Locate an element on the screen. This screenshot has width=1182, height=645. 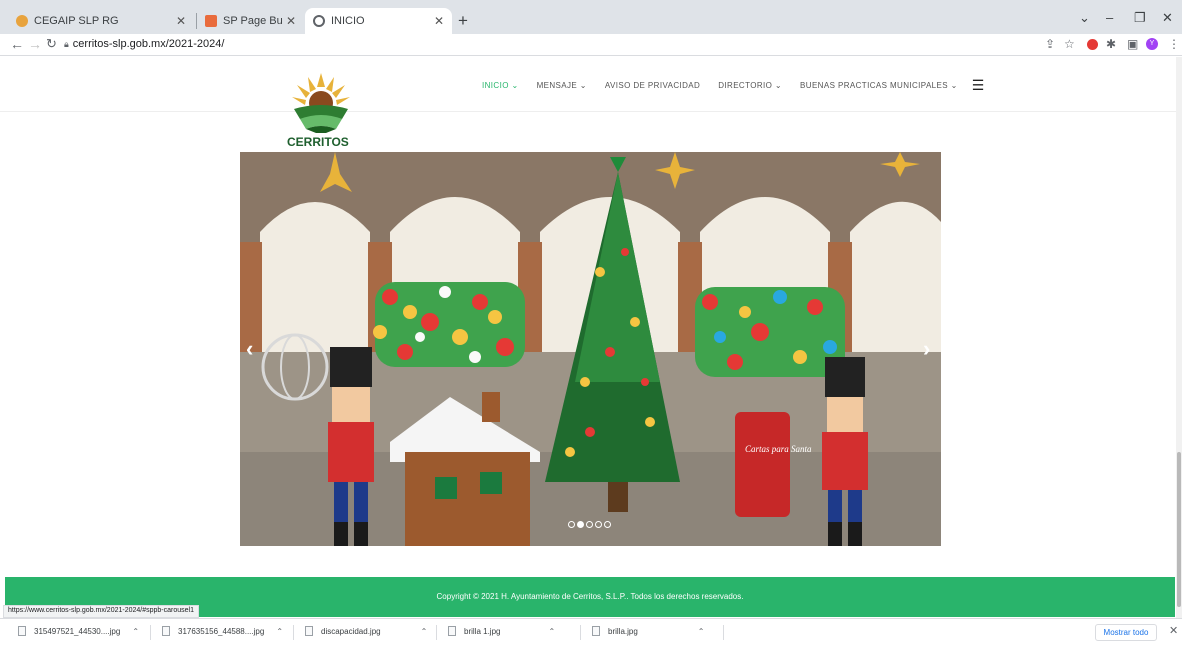
site-logo: CERRITOS is located at coordinates (321, 117).